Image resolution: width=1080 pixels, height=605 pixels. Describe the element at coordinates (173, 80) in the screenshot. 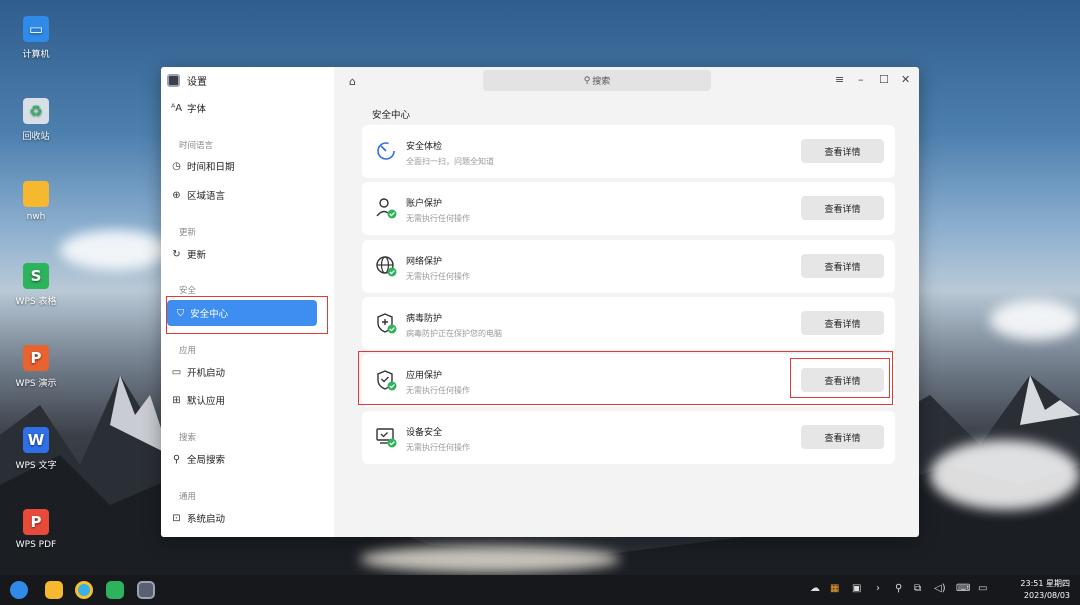

I see `settings-app-icon` at that location.